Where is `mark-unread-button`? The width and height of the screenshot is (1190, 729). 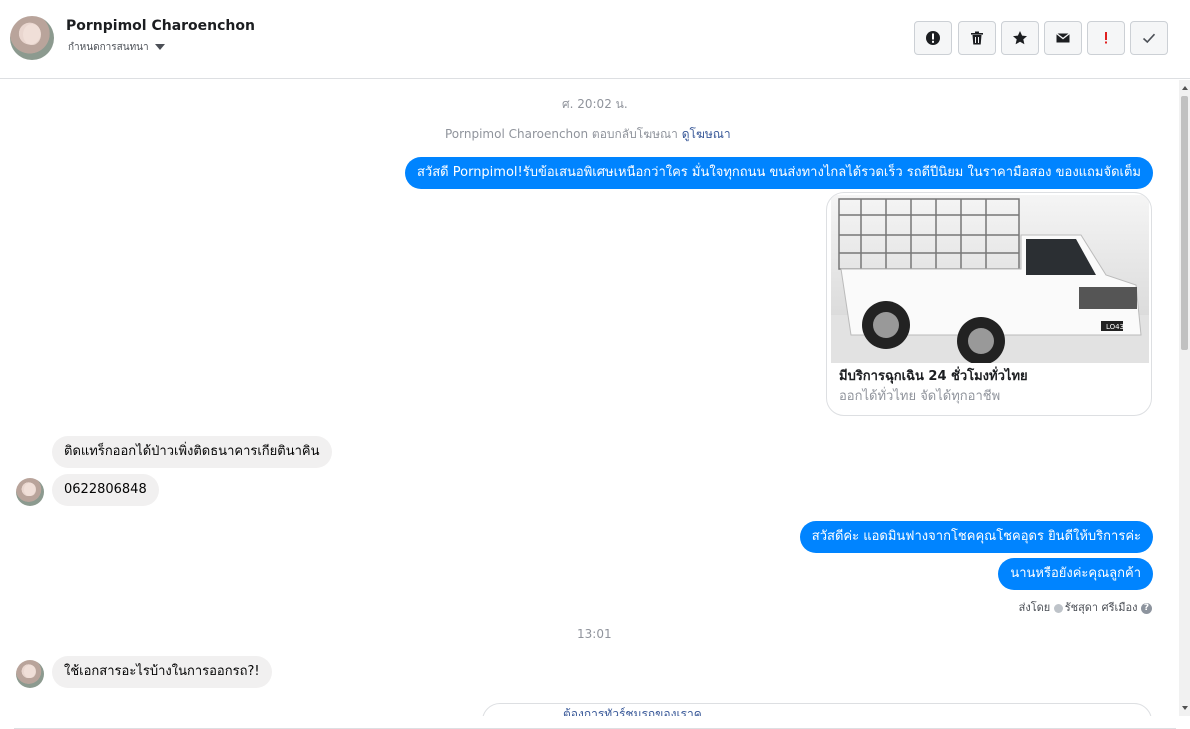
mark-unread-button is located at coordinates (1063, 38).